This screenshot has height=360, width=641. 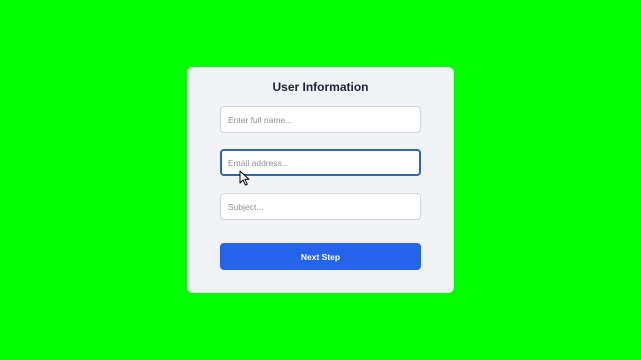 I want to click on email-input, so click(x=320, y=162).